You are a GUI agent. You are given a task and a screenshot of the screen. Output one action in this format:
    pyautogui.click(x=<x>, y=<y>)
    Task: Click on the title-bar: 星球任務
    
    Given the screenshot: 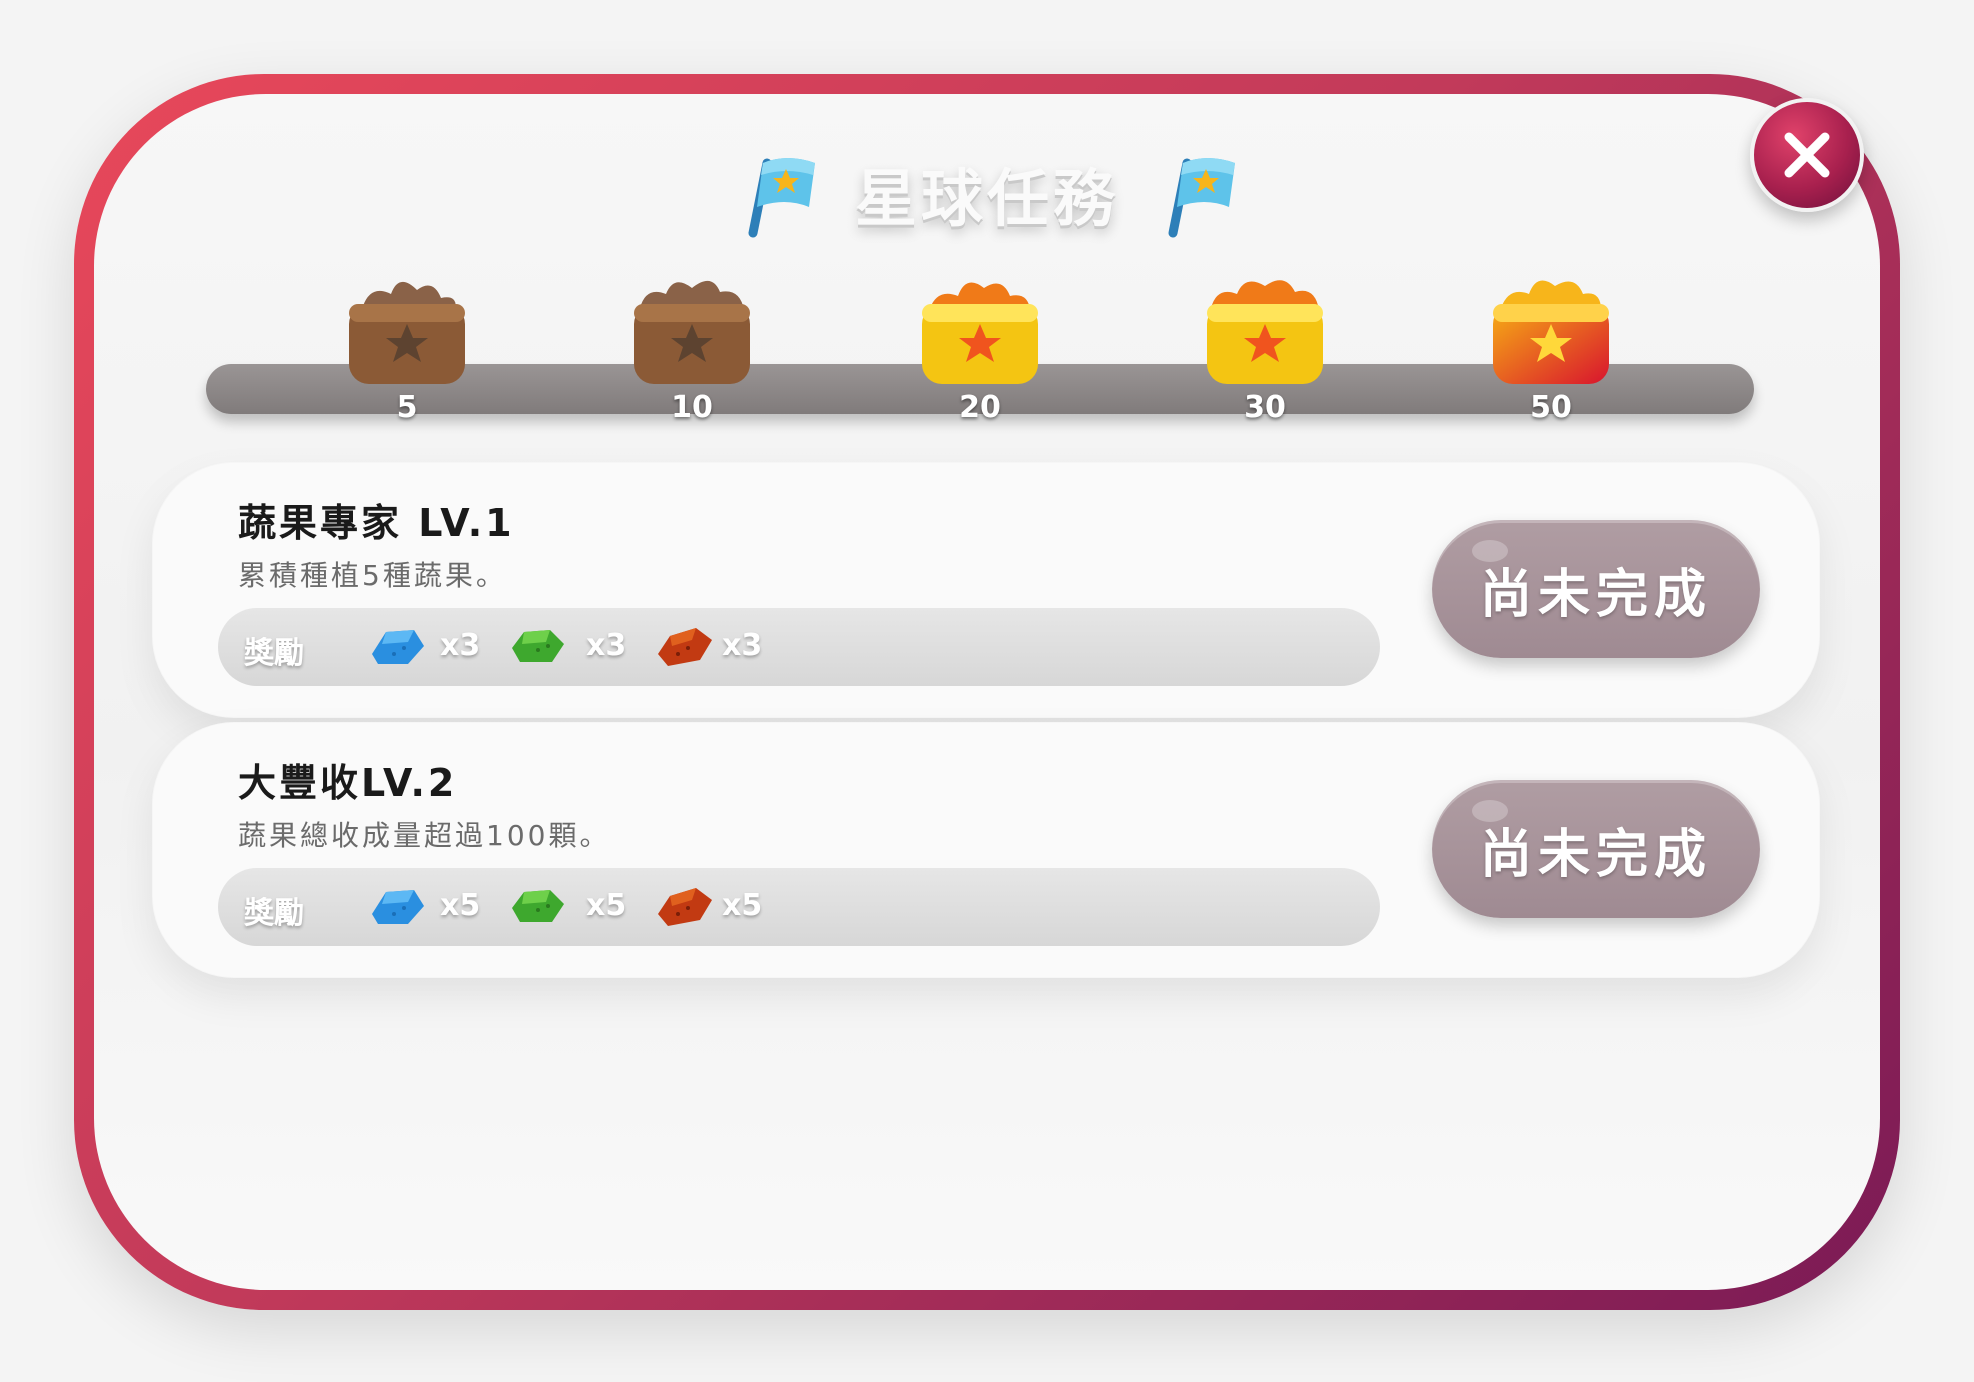 What is the action you would take?
    pyautogui.click(x=987, y=193)
    